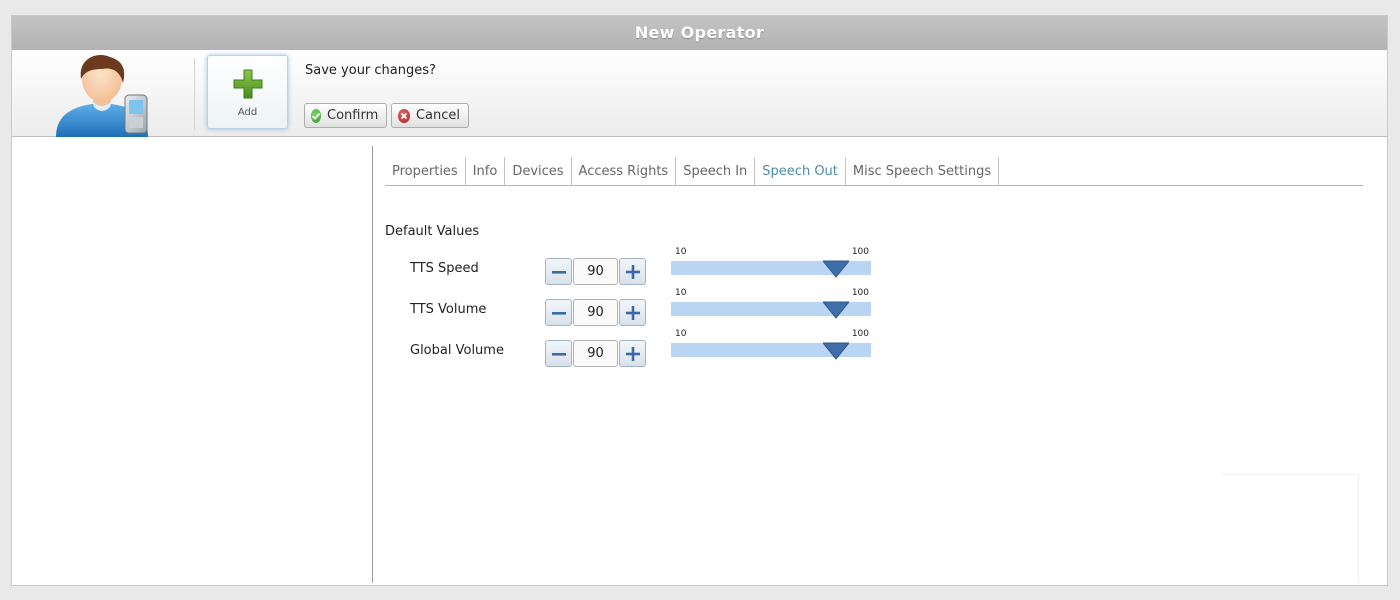 This screenshot has height=600, width=1400. I want to click on add-button: Add, so click(247, 92).